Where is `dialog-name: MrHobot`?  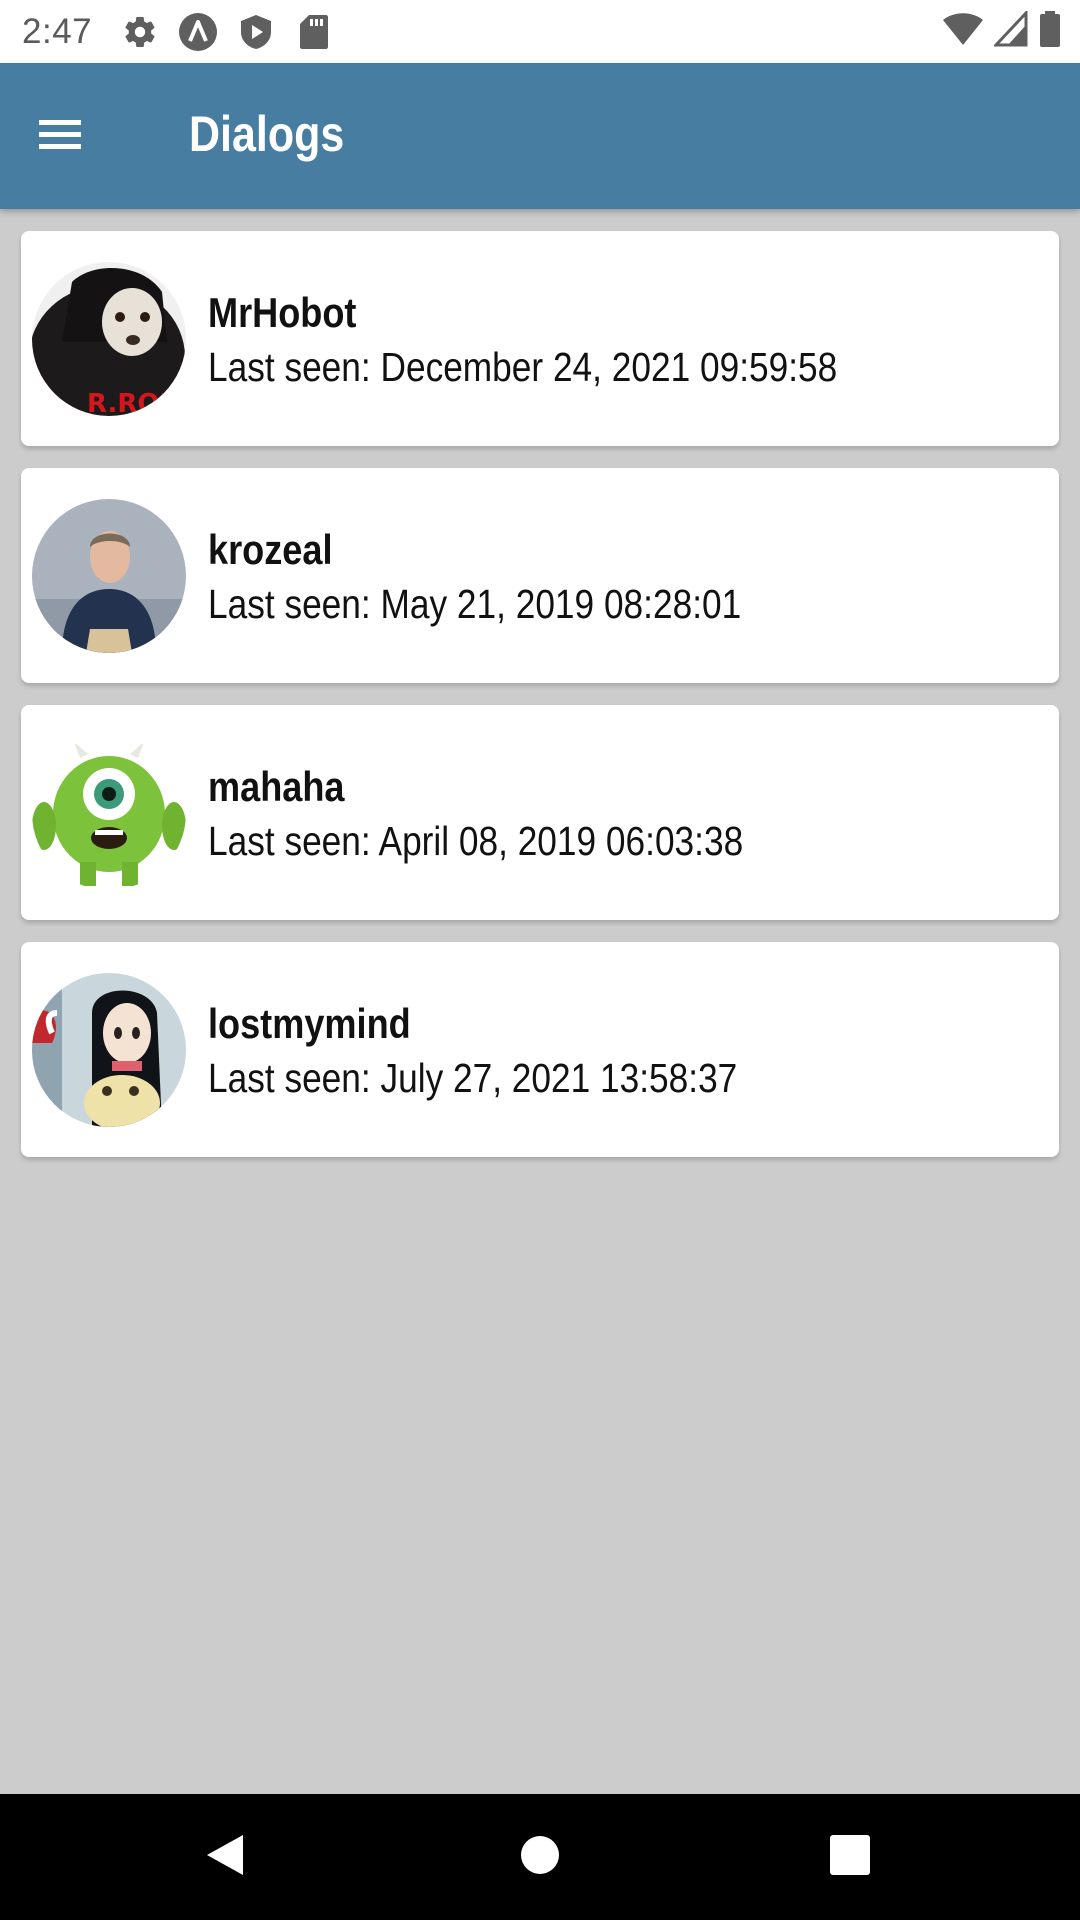 dialog-name: MrHobot is located at coordinates (282, 312).